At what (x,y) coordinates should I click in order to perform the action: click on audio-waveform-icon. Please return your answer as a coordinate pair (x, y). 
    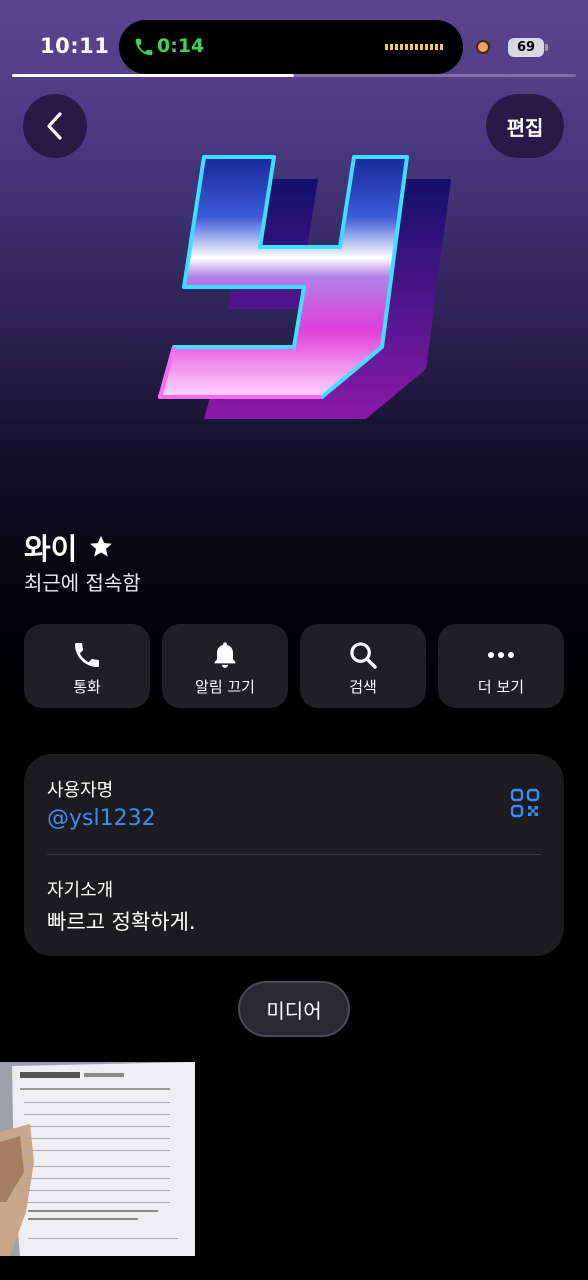
    Looking at the image, I should click on (414, 47).